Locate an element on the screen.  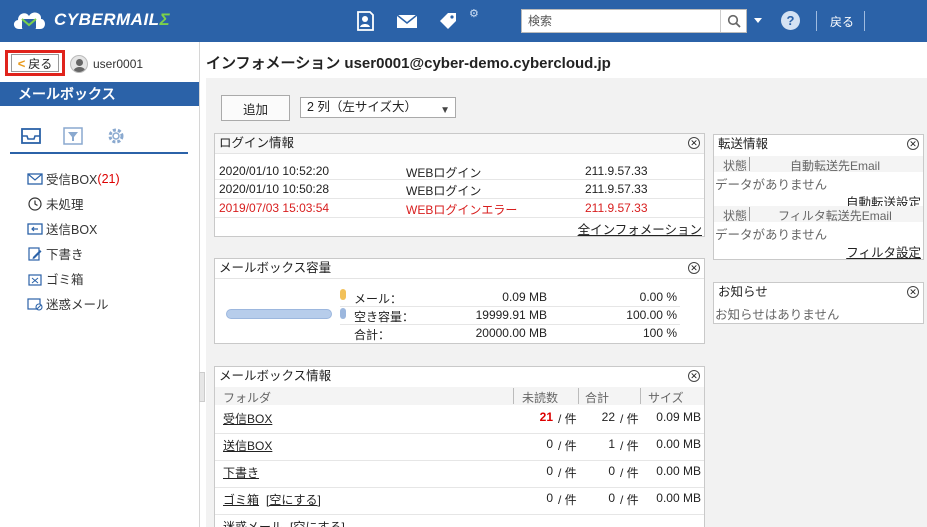
sidebar-item-inbox: 受信BOX (21) is located at coordinates (73, 178).